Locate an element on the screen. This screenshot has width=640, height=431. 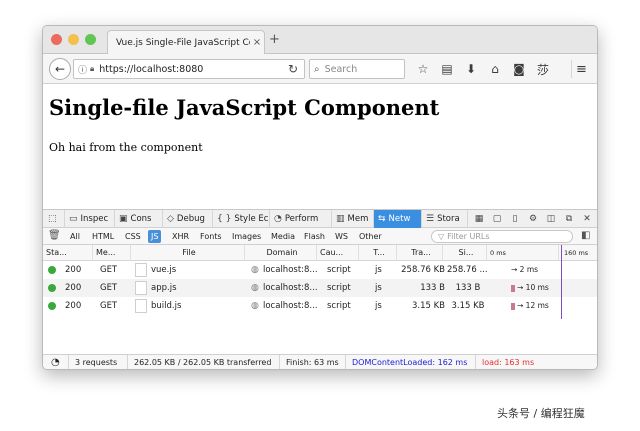
frame-icon: ▢ is located at coordinates (497, 219).